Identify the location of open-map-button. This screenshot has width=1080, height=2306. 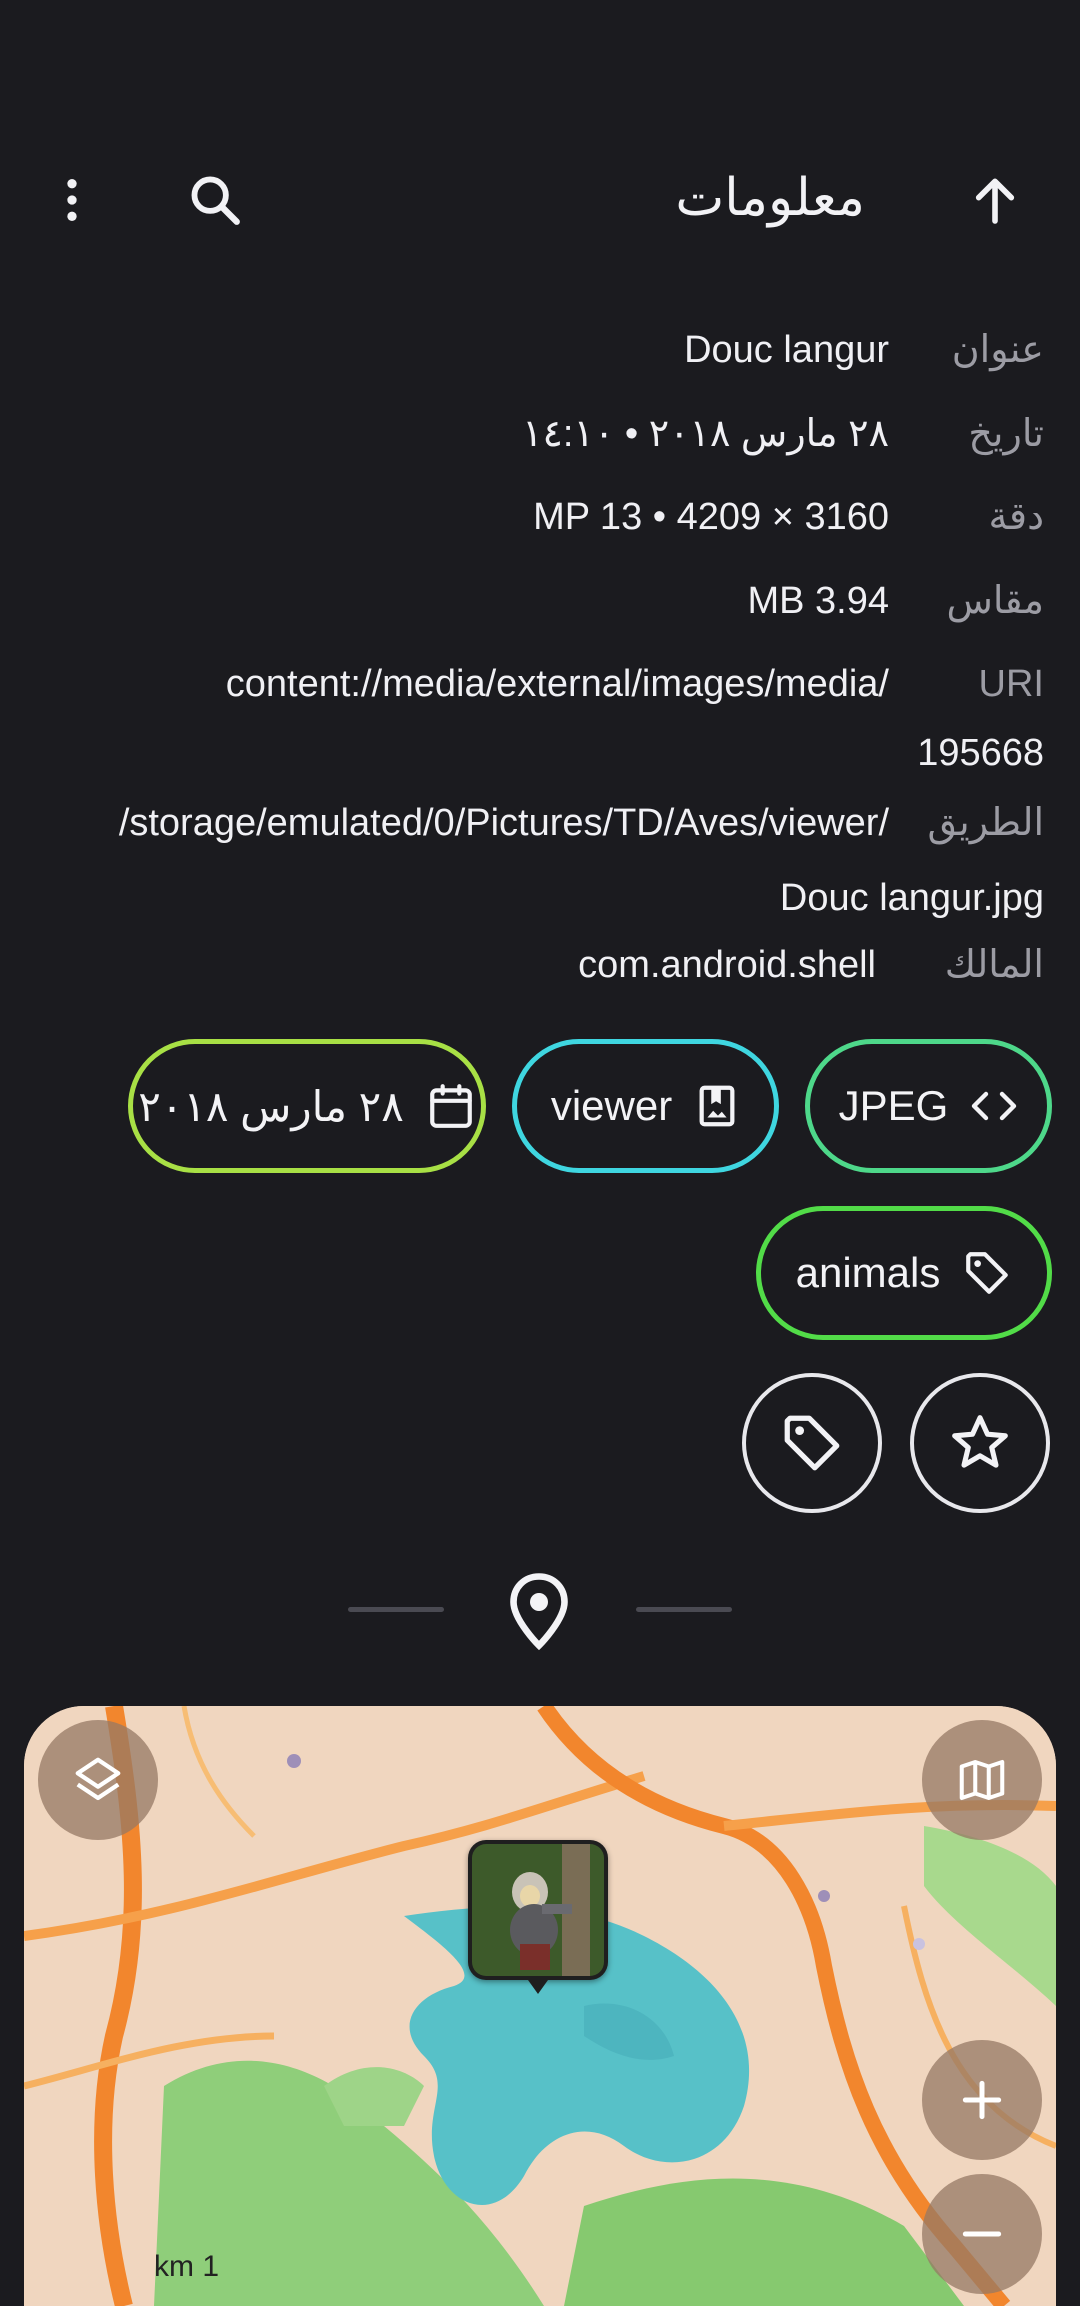
(982, 1780).